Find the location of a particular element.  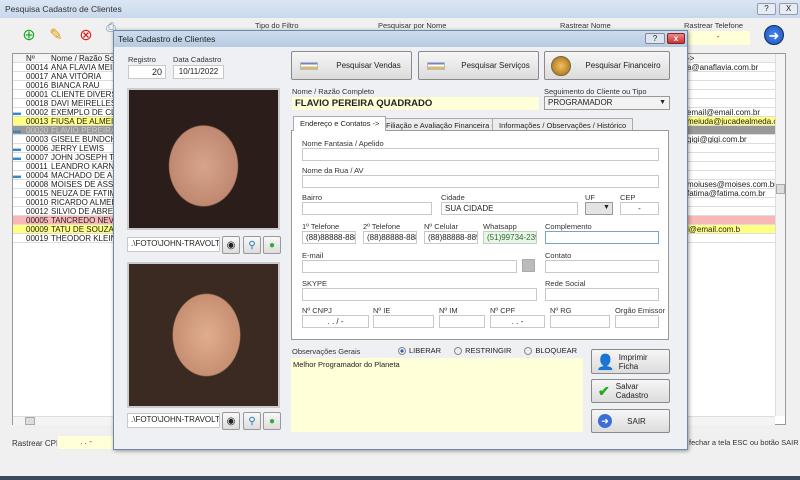

tab-endereco: Endereço e Contatos -> is located at coordinates (340, 123).